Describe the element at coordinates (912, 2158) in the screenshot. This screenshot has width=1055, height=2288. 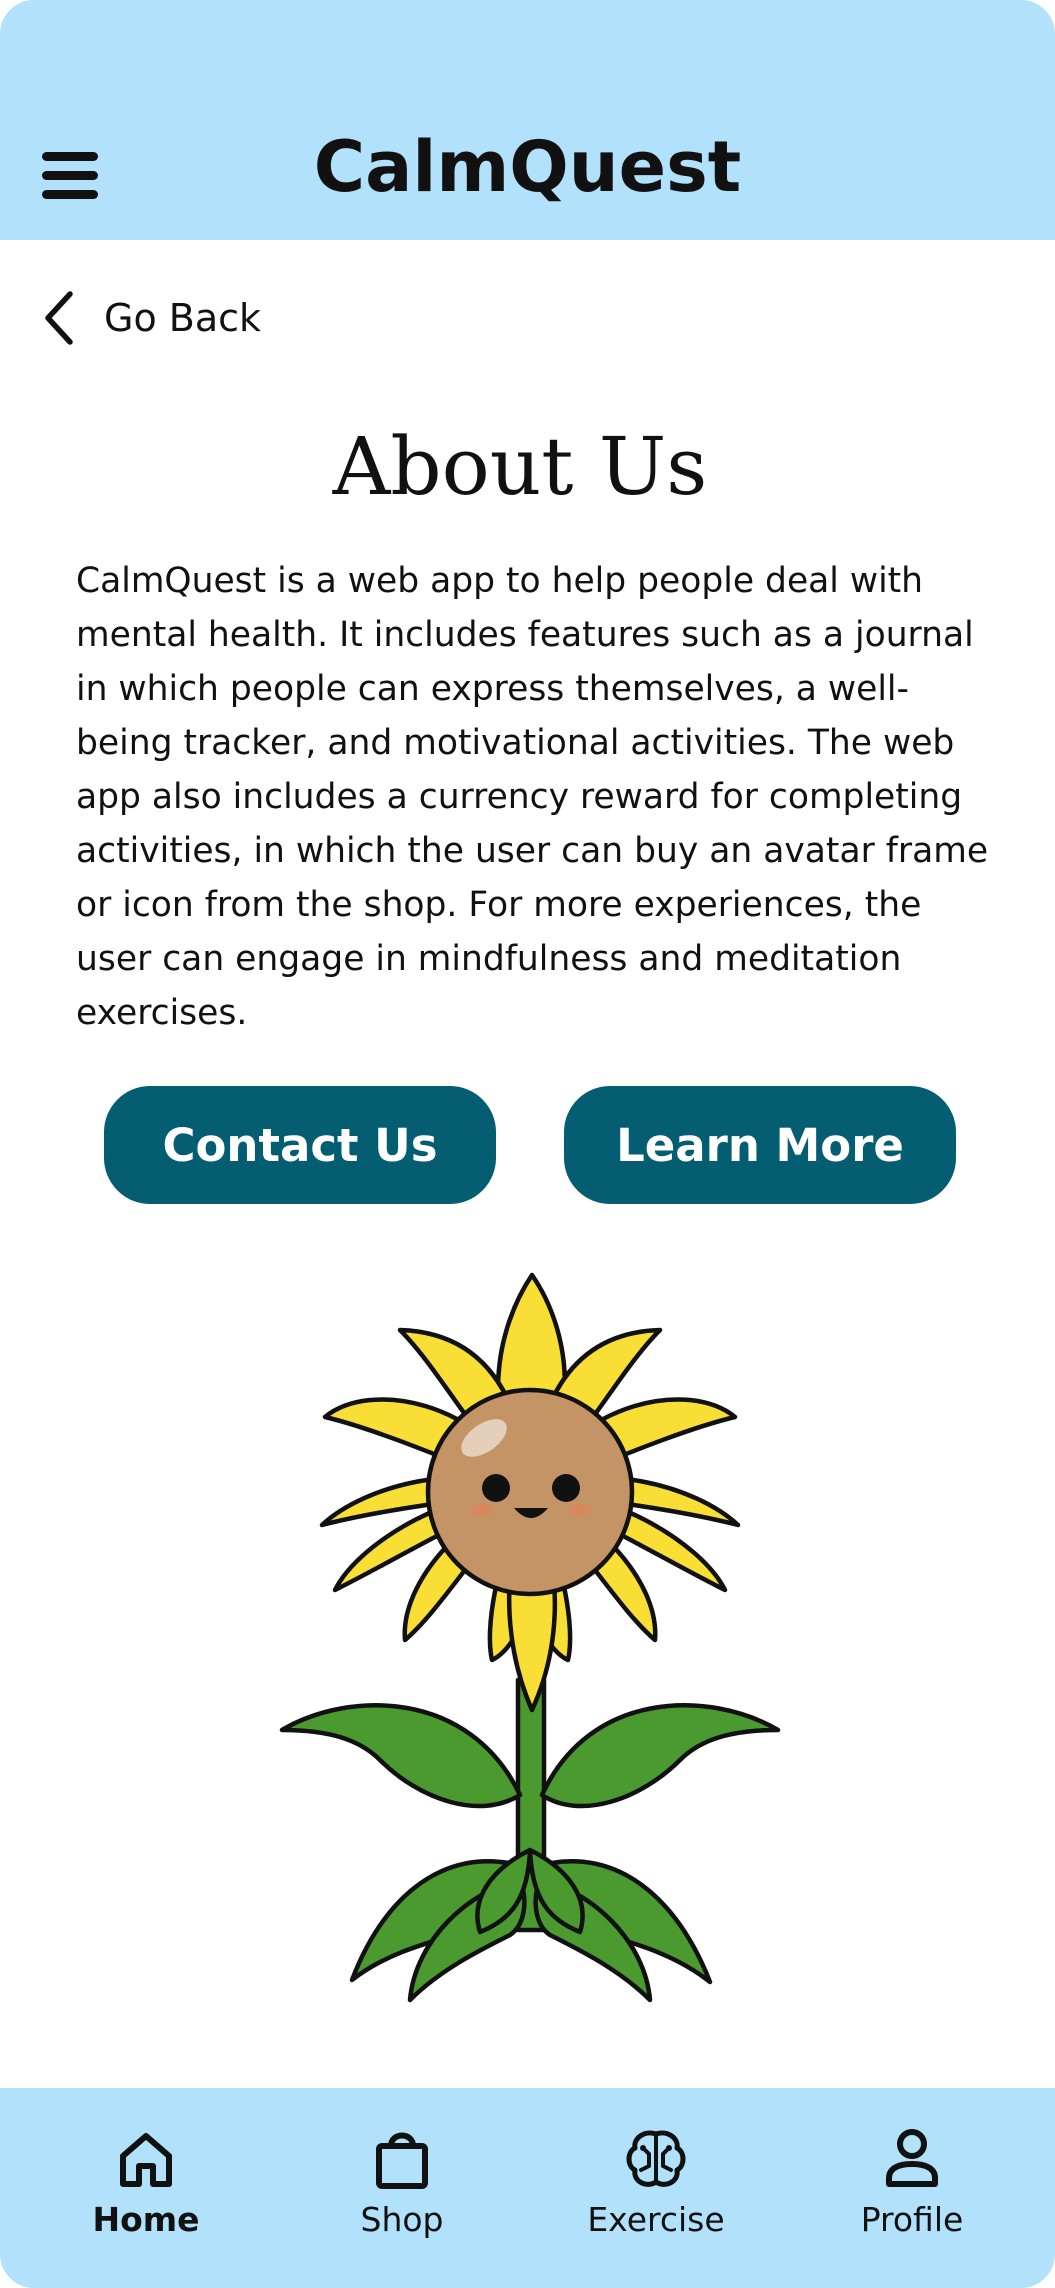
I see `user-icon` at that location.